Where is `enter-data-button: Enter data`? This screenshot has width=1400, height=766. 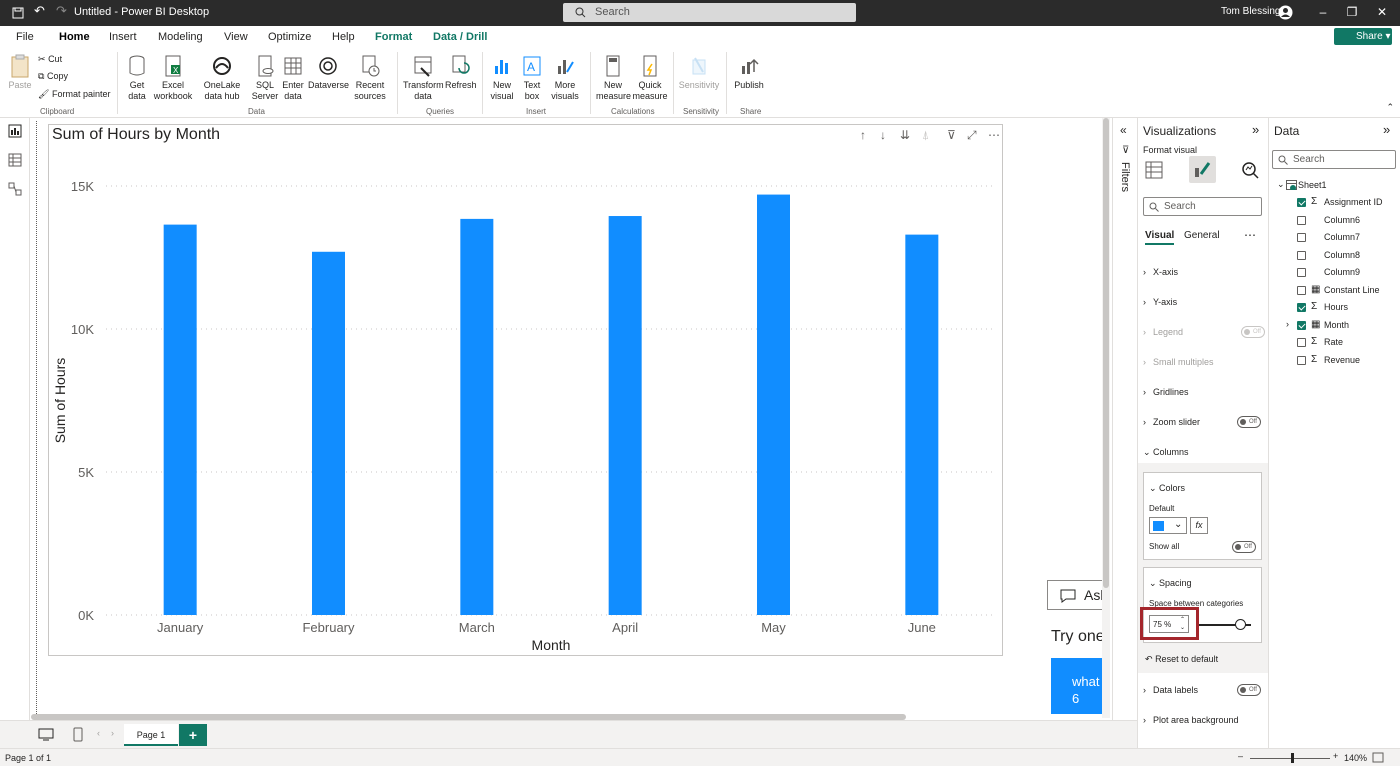 enter-data-button: Enter data is located at coordinates (293, 78).